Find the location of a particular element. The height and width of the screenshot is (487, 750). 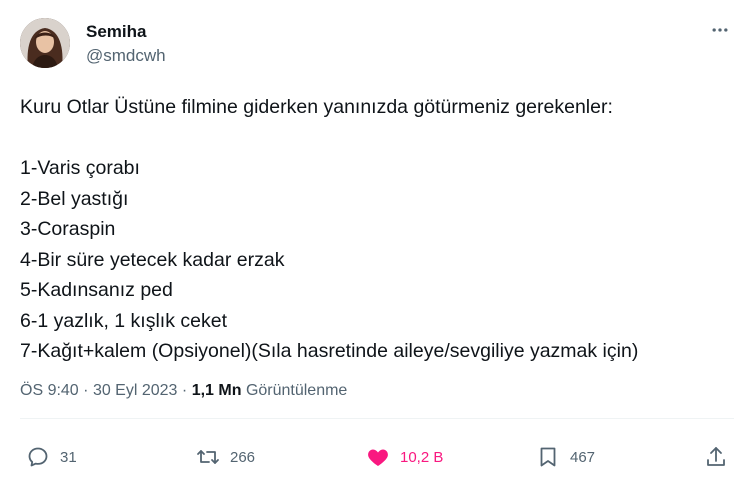

divider is located at coordinates (377, 418).